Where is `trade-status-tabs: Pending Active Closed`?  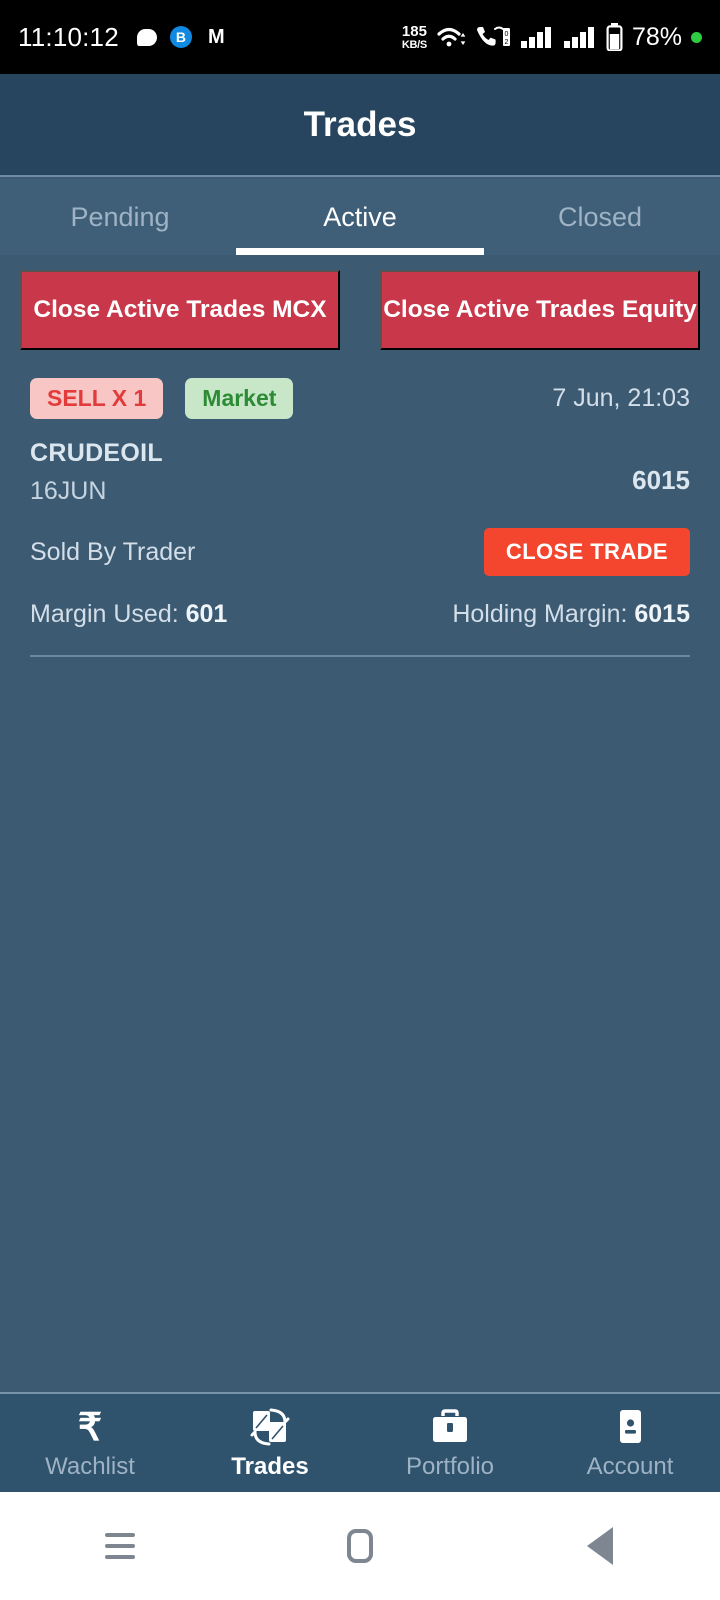 trade-status-tabs: Pending Active Closed is located at coordinates (360, 217).